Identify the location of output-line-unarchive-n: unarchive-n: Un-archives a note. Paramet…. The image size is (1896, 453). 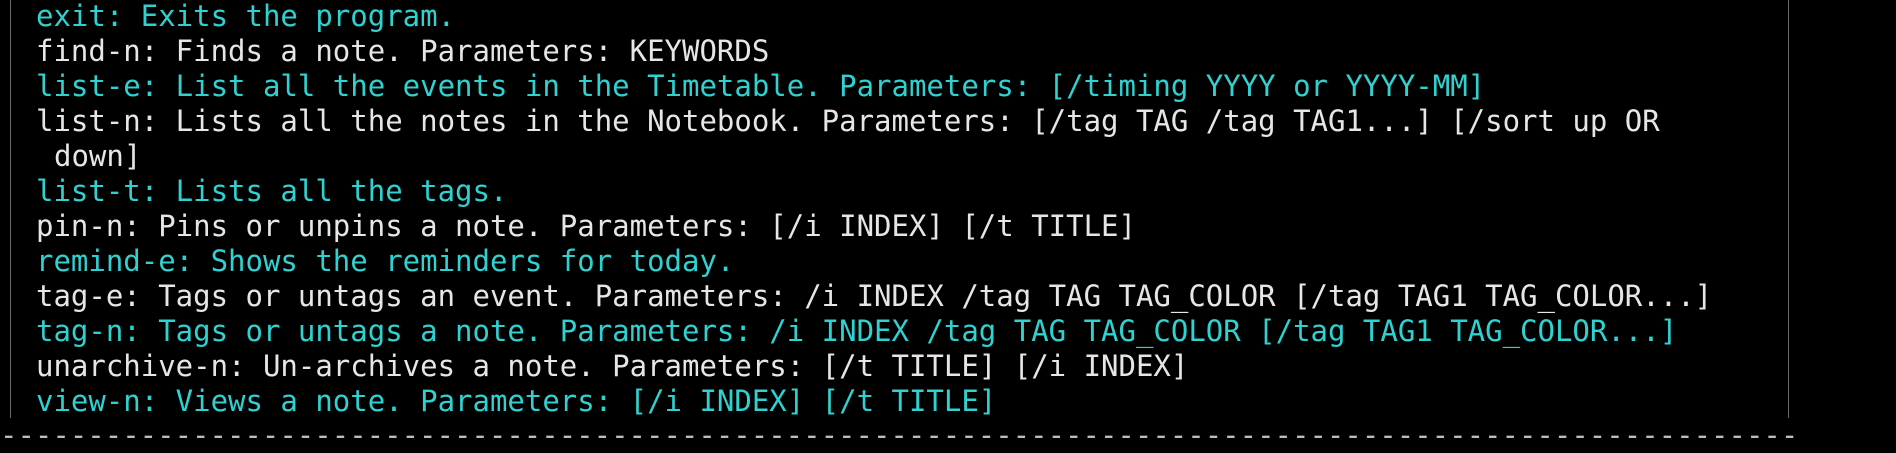
(612, 366).